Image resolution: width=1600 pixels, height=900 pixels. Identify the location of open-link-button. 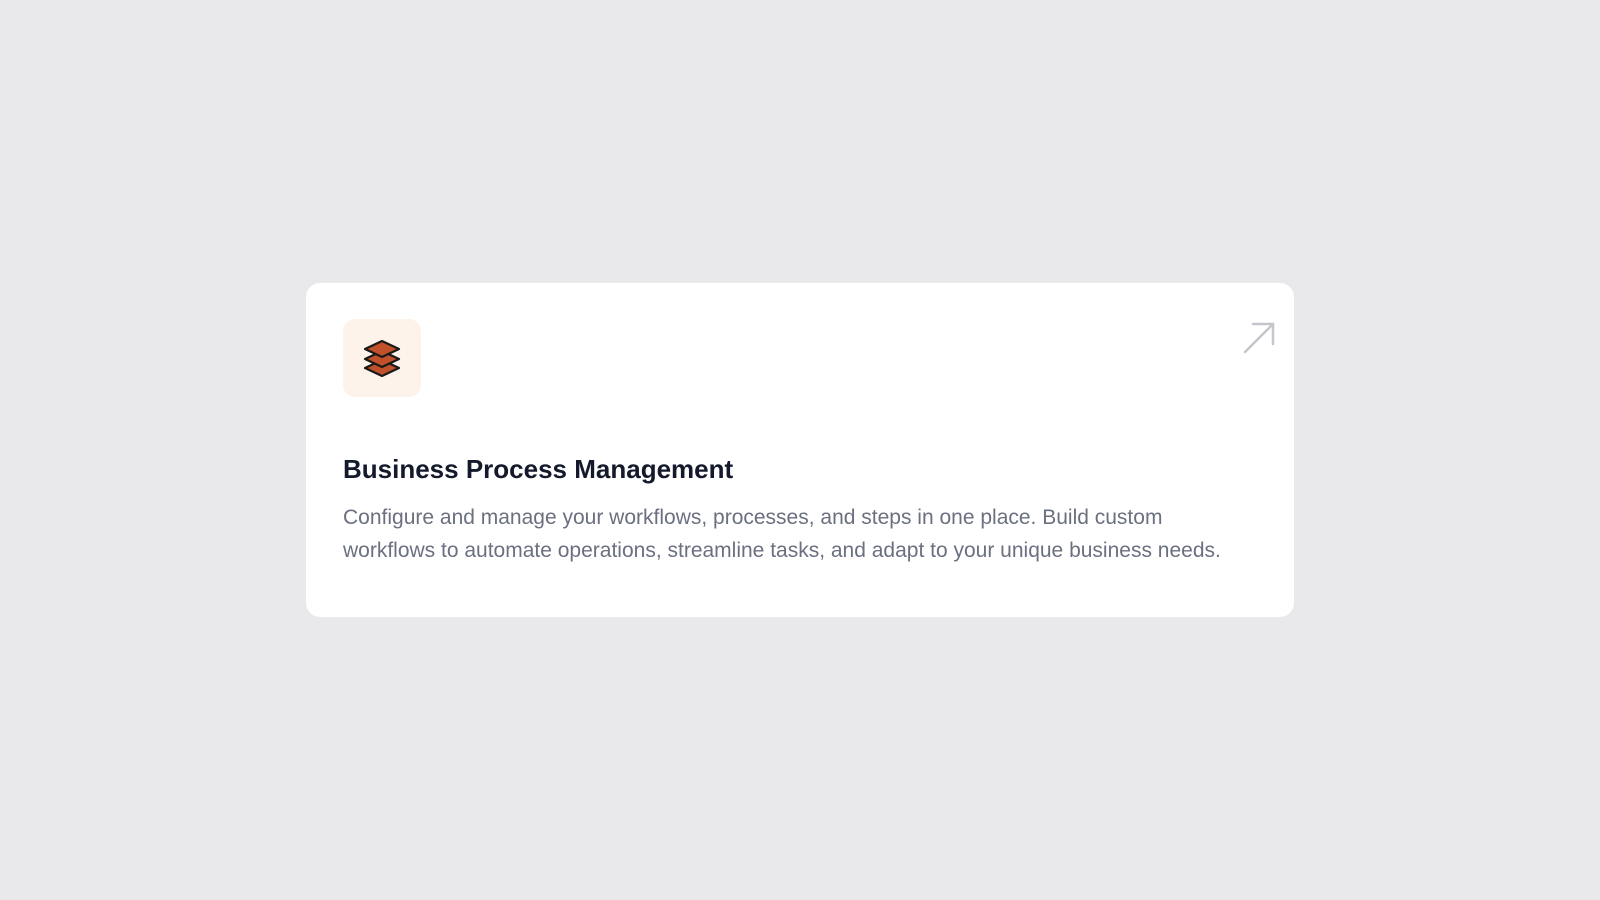
(1259, 338).